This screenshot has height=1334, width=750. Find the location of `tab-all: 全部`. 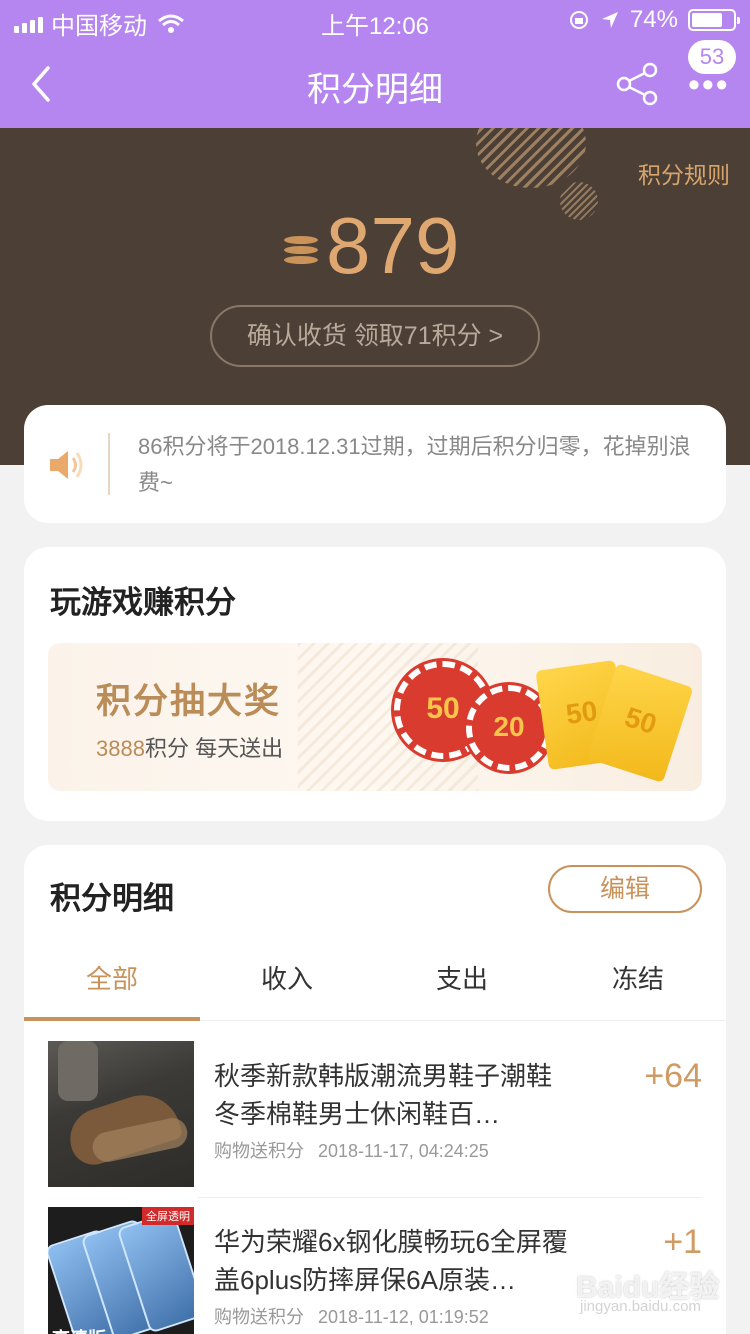

tab-all: 全部 is located at coordinates (112, 979).